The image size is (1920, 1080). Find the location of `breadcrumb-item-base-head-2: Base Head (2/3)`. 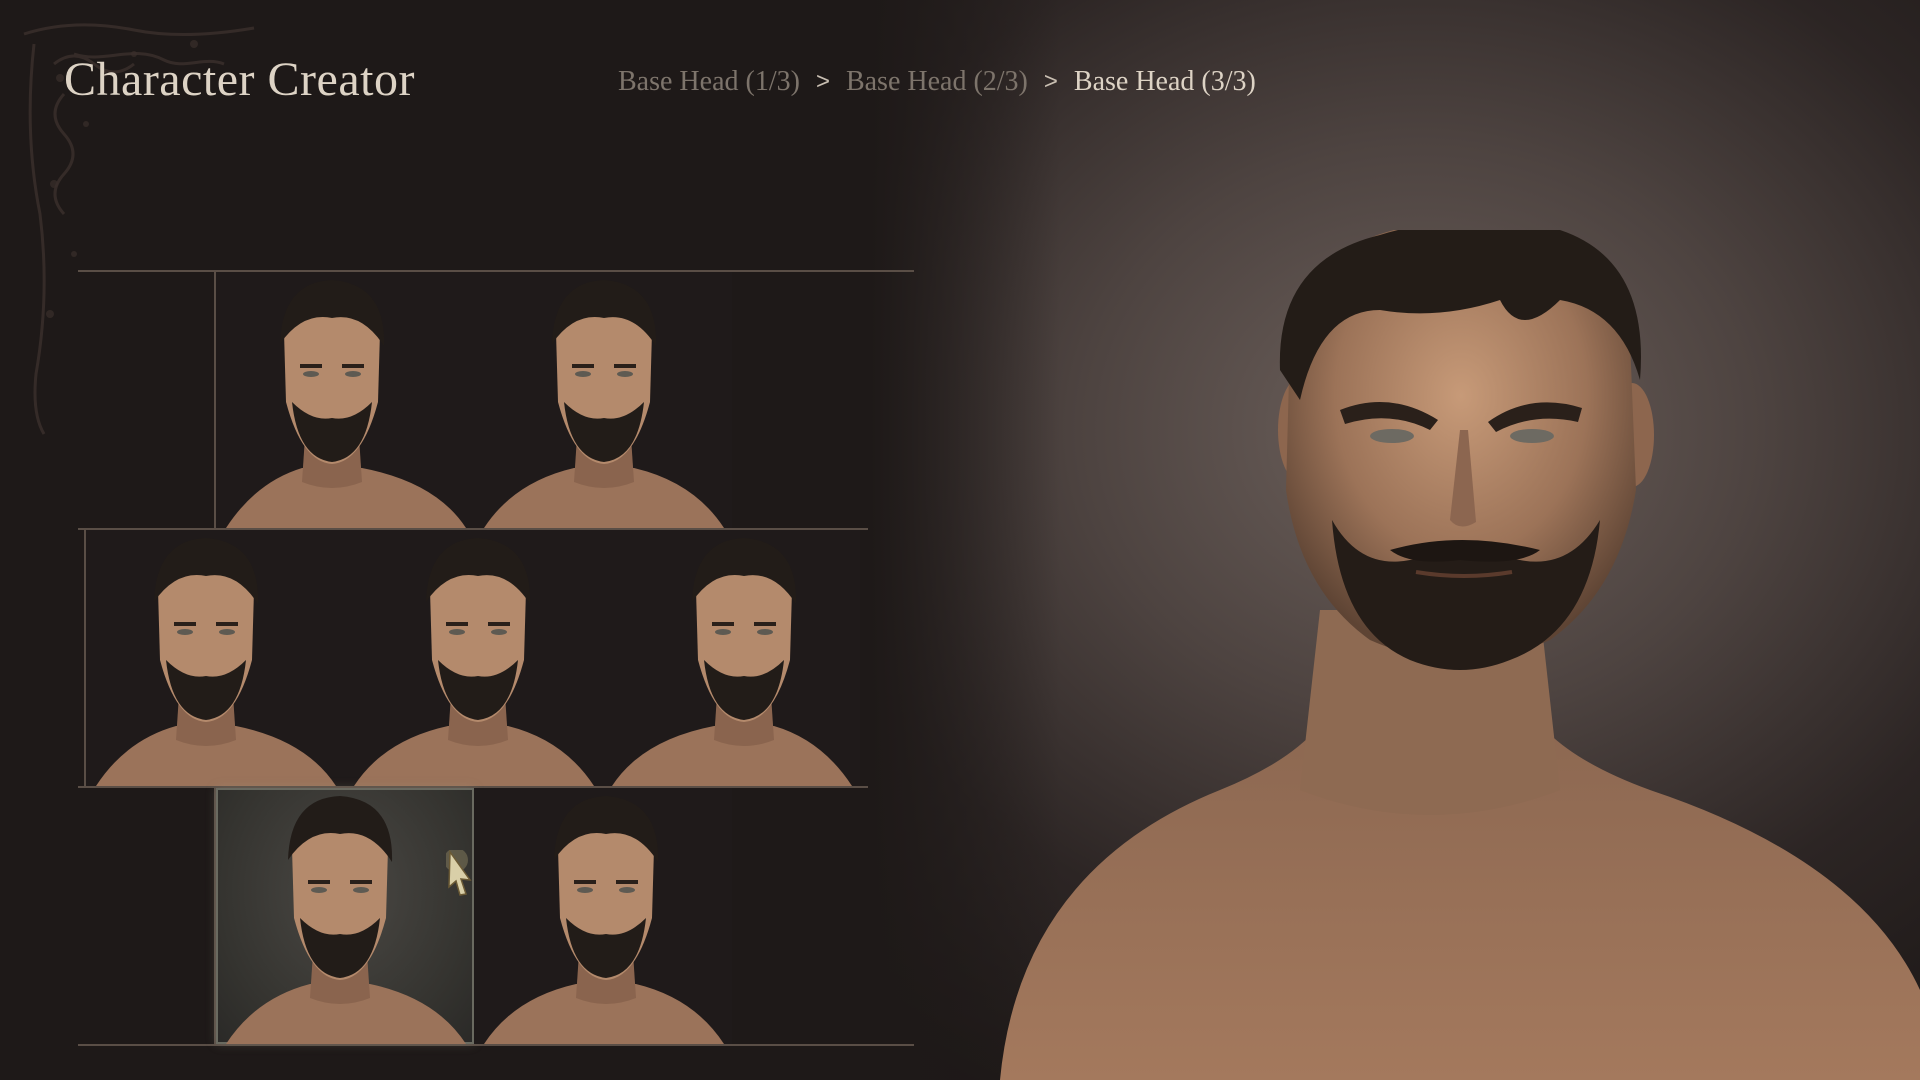

breadcrumb-item-base-head-2: Base Head (2/3) is located at coordinates (937, 82).